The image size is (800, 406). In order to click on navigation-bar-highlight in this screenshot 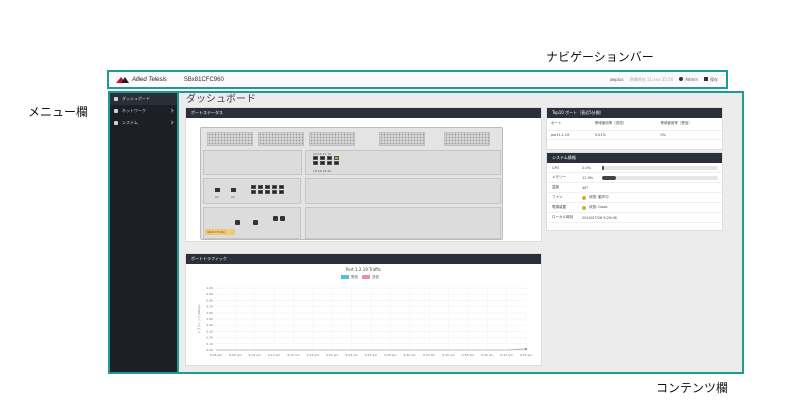, I will do `click(417, 79)`.